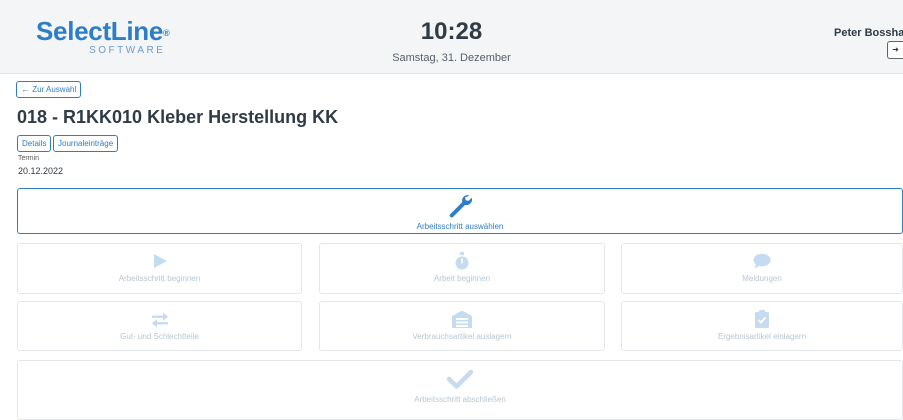 Image resolution: width=903 pixels, height=420 pixels. Describe the element at coordinates (178, 117) in the screenshot. I see `page-title: 018 - R1KK010 Kleber Herstellung KK` at that location.